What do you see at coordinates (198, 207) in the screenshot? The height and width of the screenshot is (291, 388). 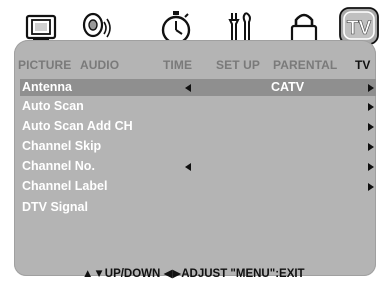 I see `menu-item-dtv-signal: DTV Signal` at bounding box center [198, 207].